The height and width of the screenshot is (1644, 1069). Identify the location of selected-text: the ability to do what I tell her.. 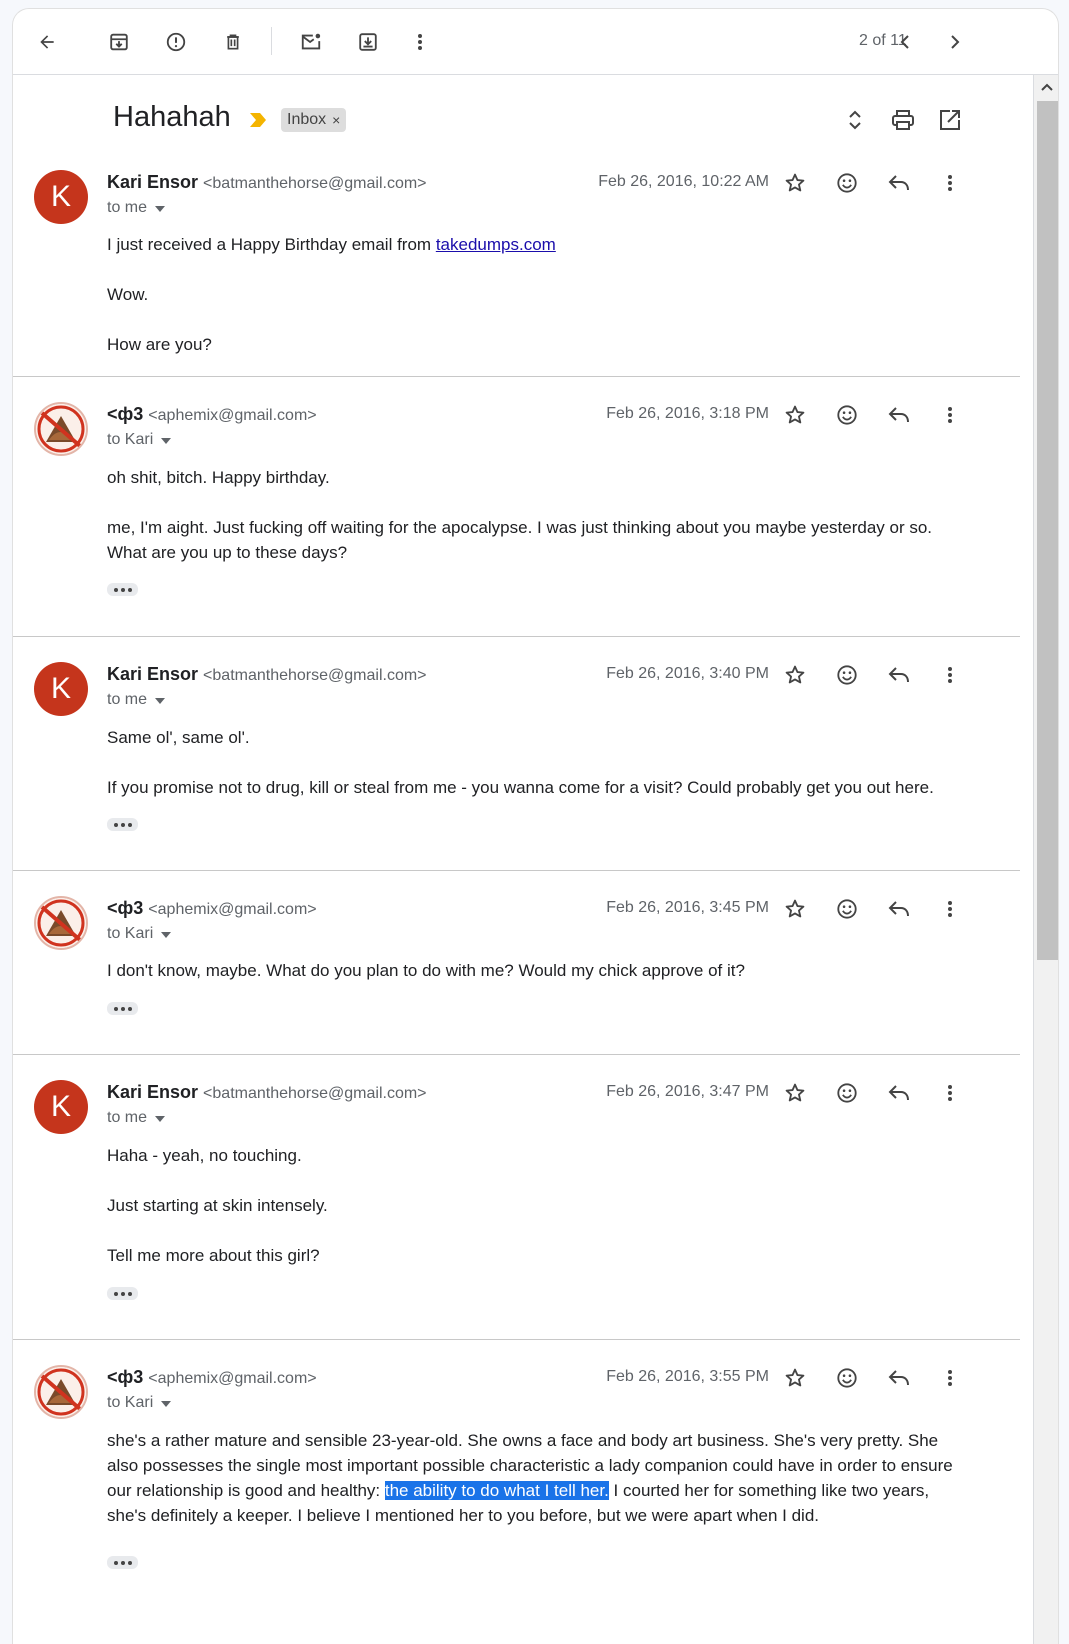
(496, 1490).